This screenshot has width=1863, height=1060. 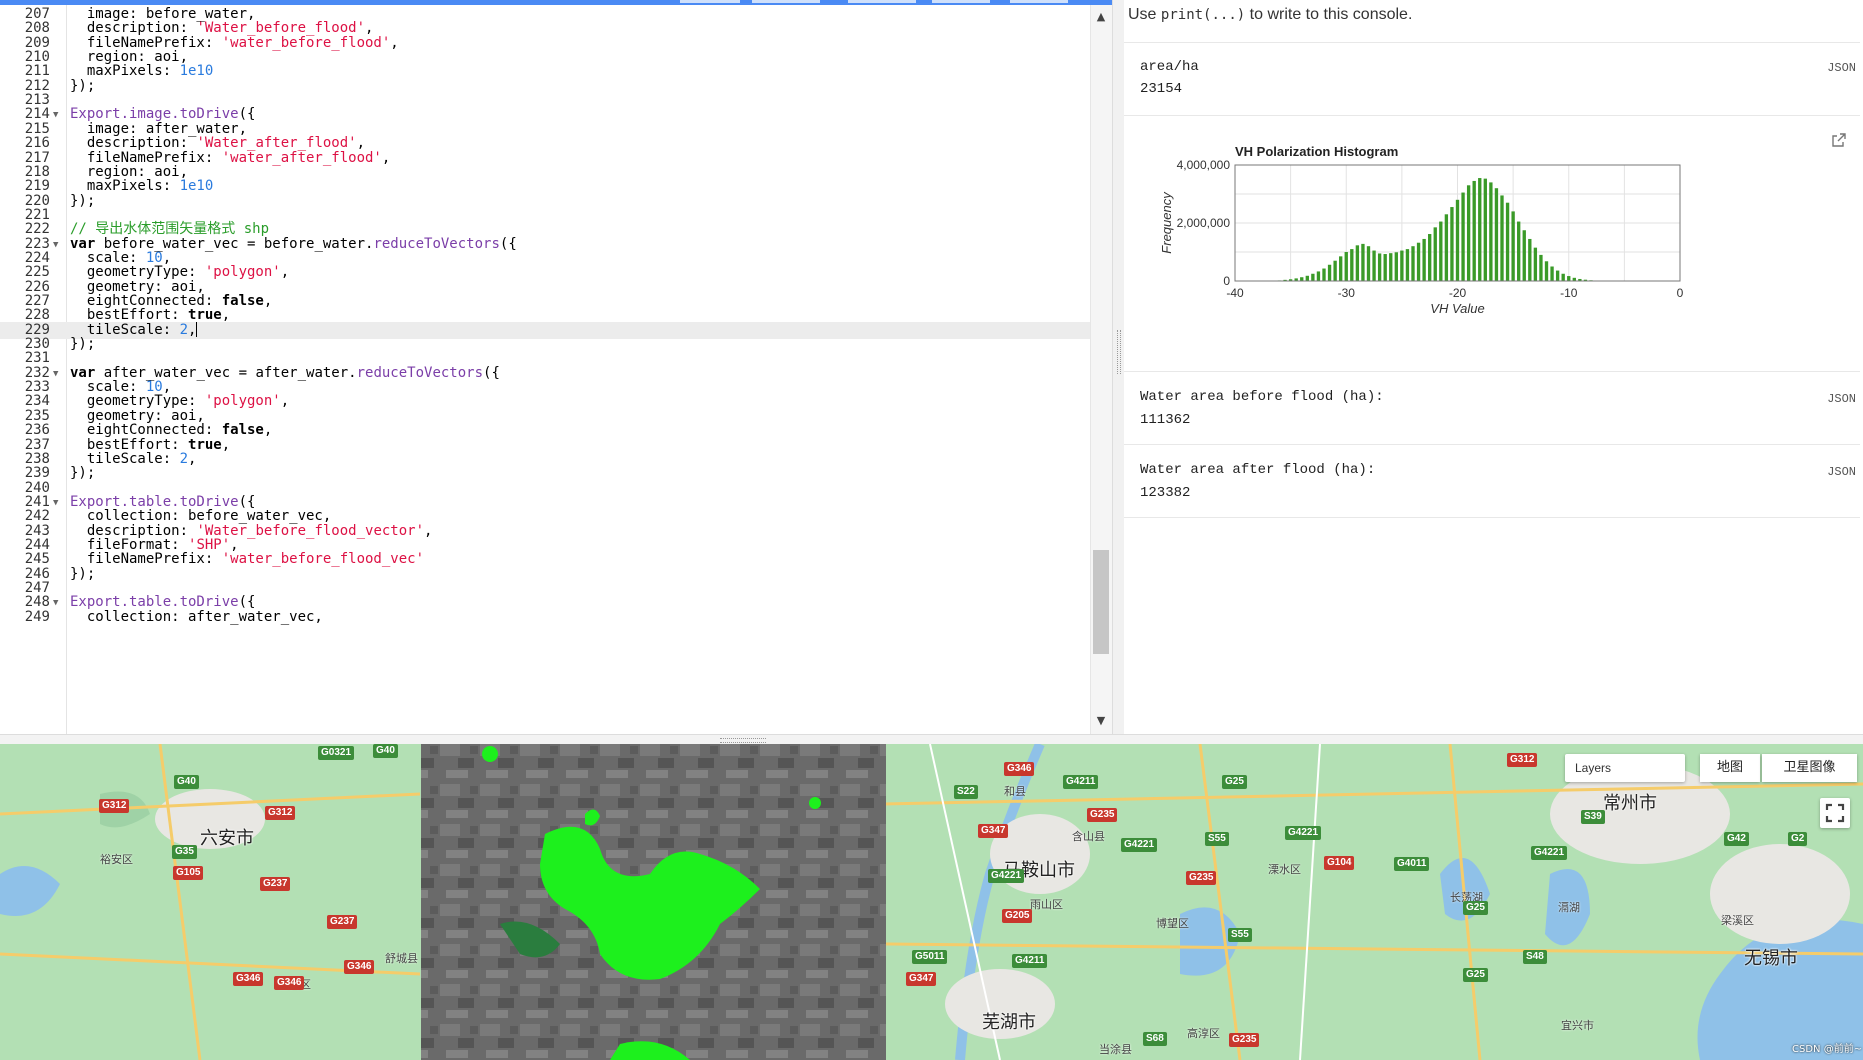 I want to click on after-label: Water area after flood (ha):, so click(x=1258, y=470).